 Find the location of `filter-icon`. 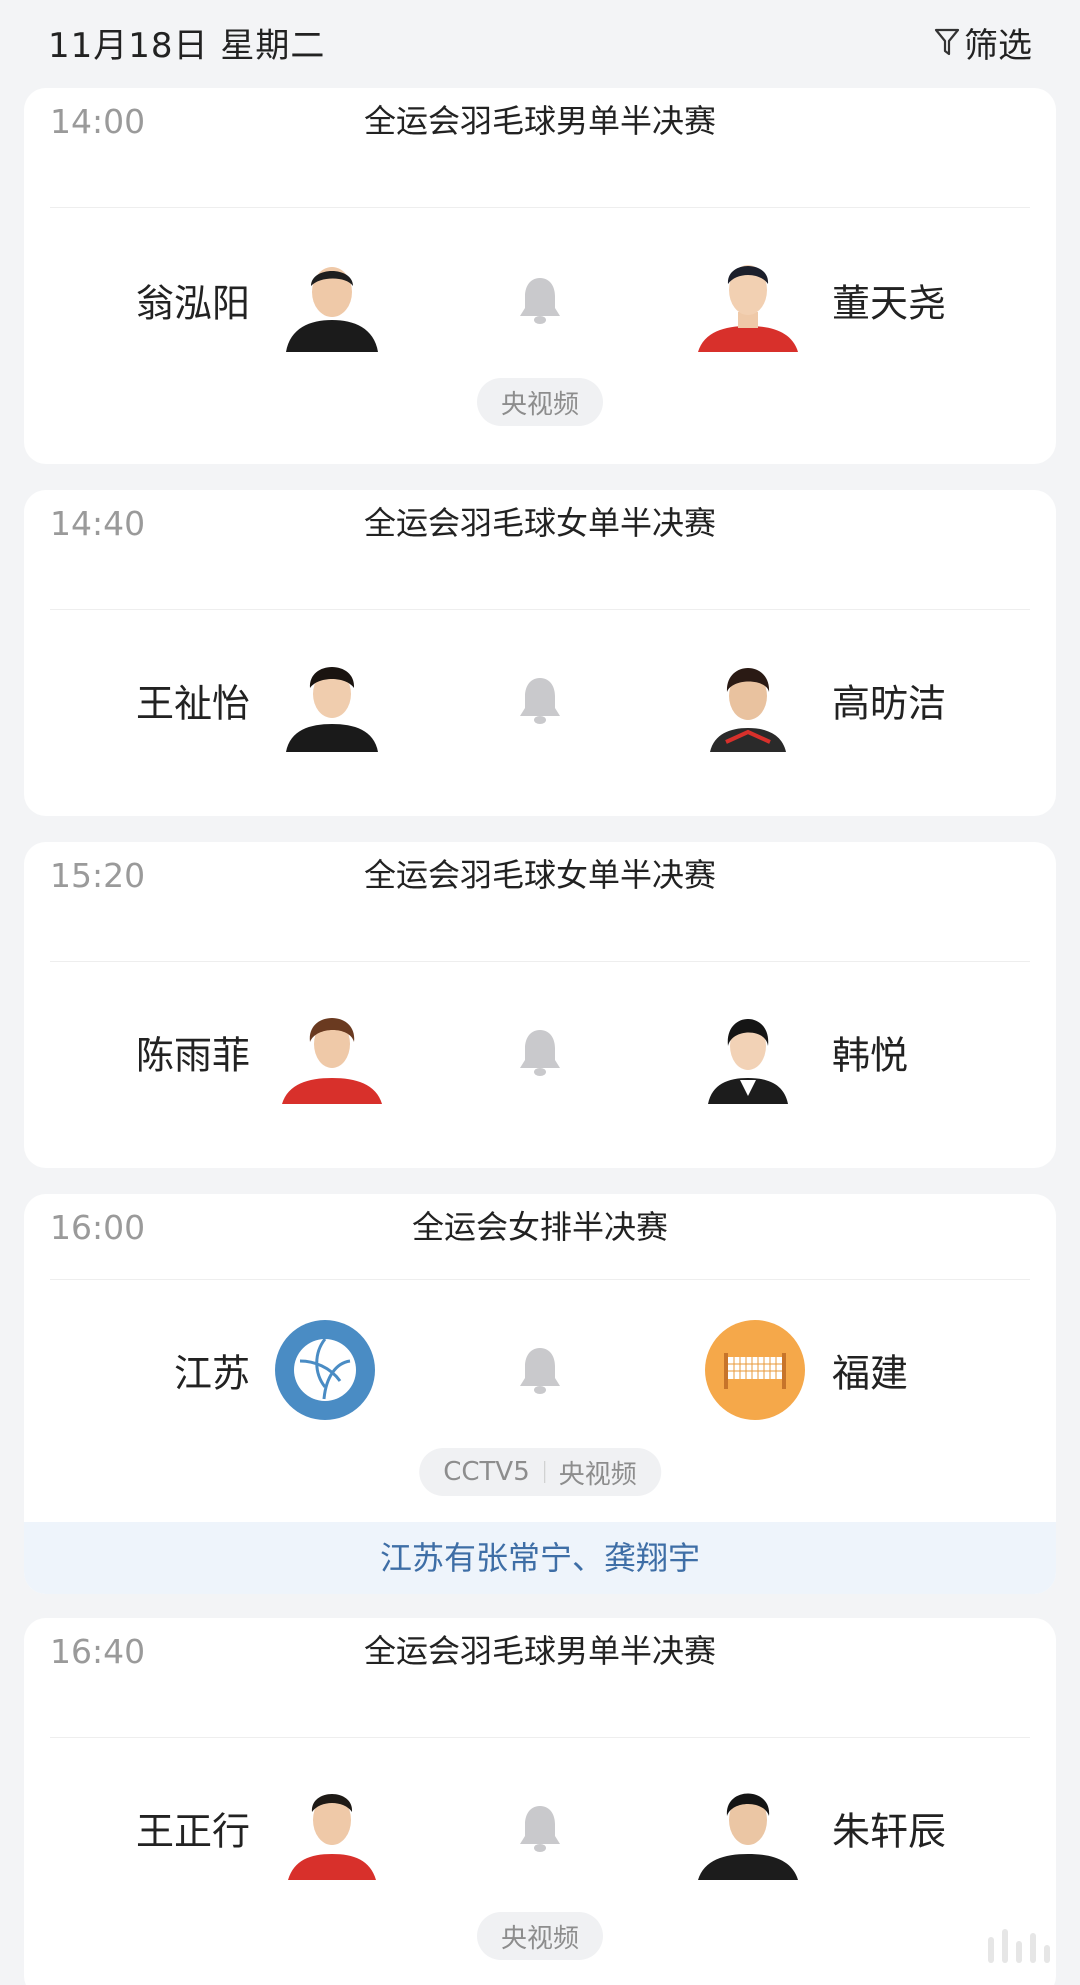

filter-icon is located at coordinates (947, 42).